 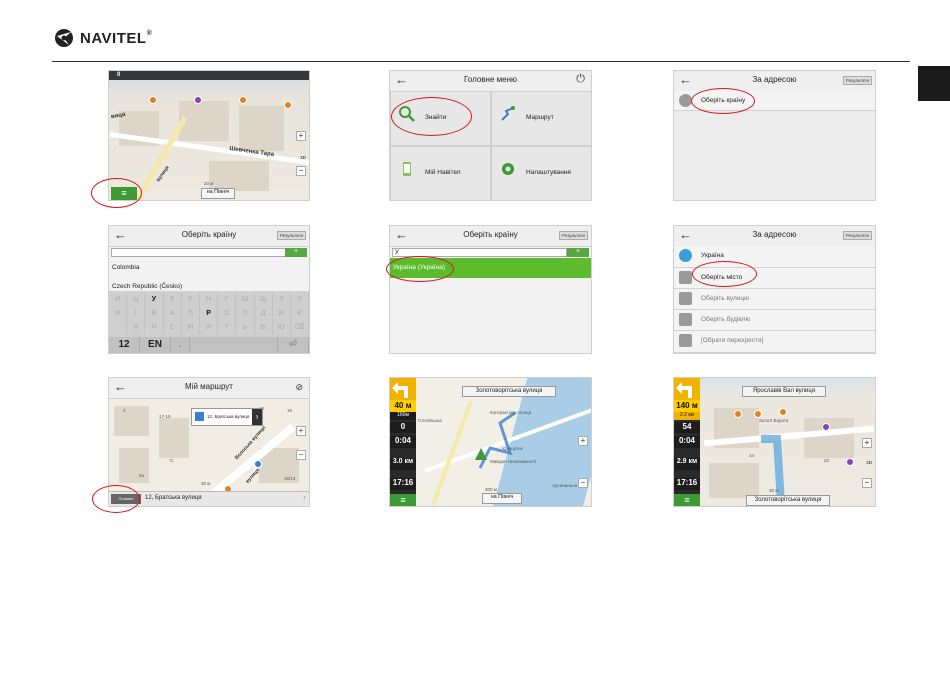 I want to click on keyboard-key: У, so click(x=154, y=300).